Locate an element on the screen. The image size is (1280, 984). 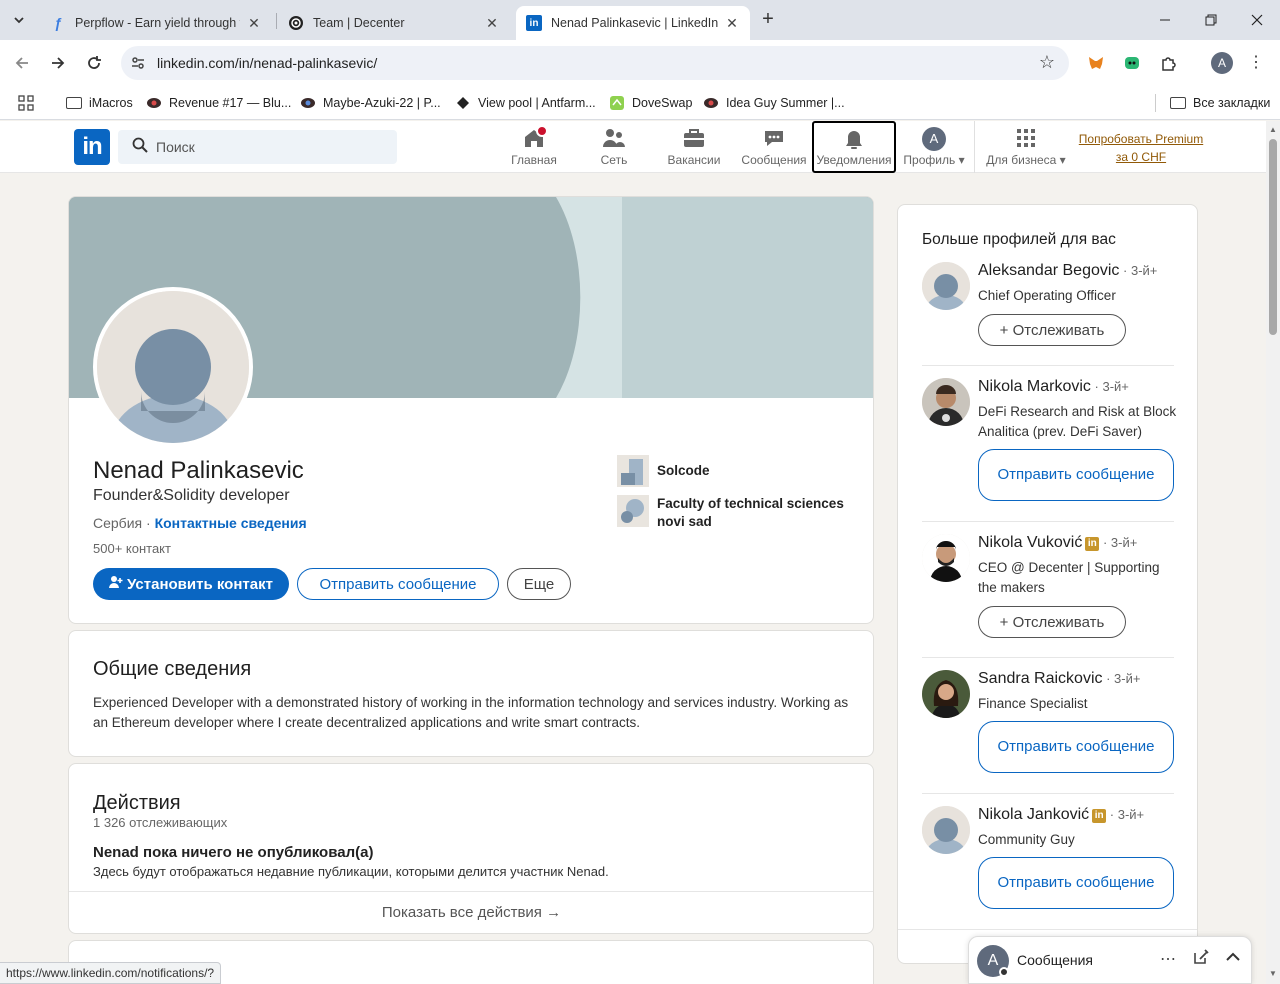
minimize-icon is located at coordinates (1165, 20).